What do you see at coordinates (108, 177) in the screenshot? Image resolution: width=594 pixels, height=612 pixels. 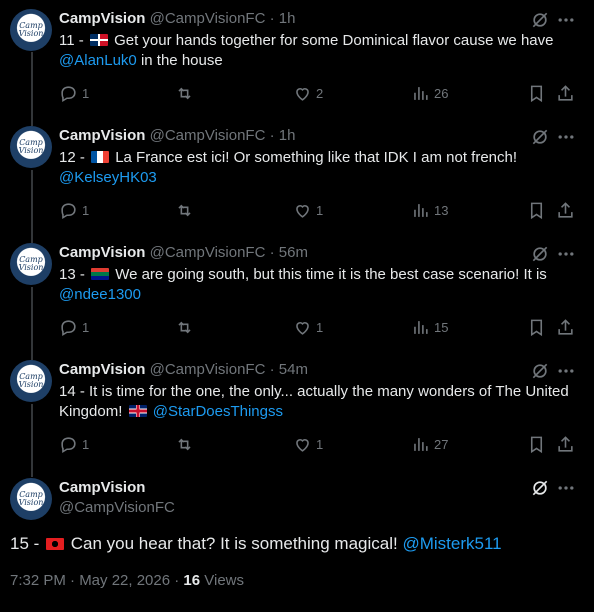 I see `mention-link: @KelseyHK03` at bounding box center [108, 177].